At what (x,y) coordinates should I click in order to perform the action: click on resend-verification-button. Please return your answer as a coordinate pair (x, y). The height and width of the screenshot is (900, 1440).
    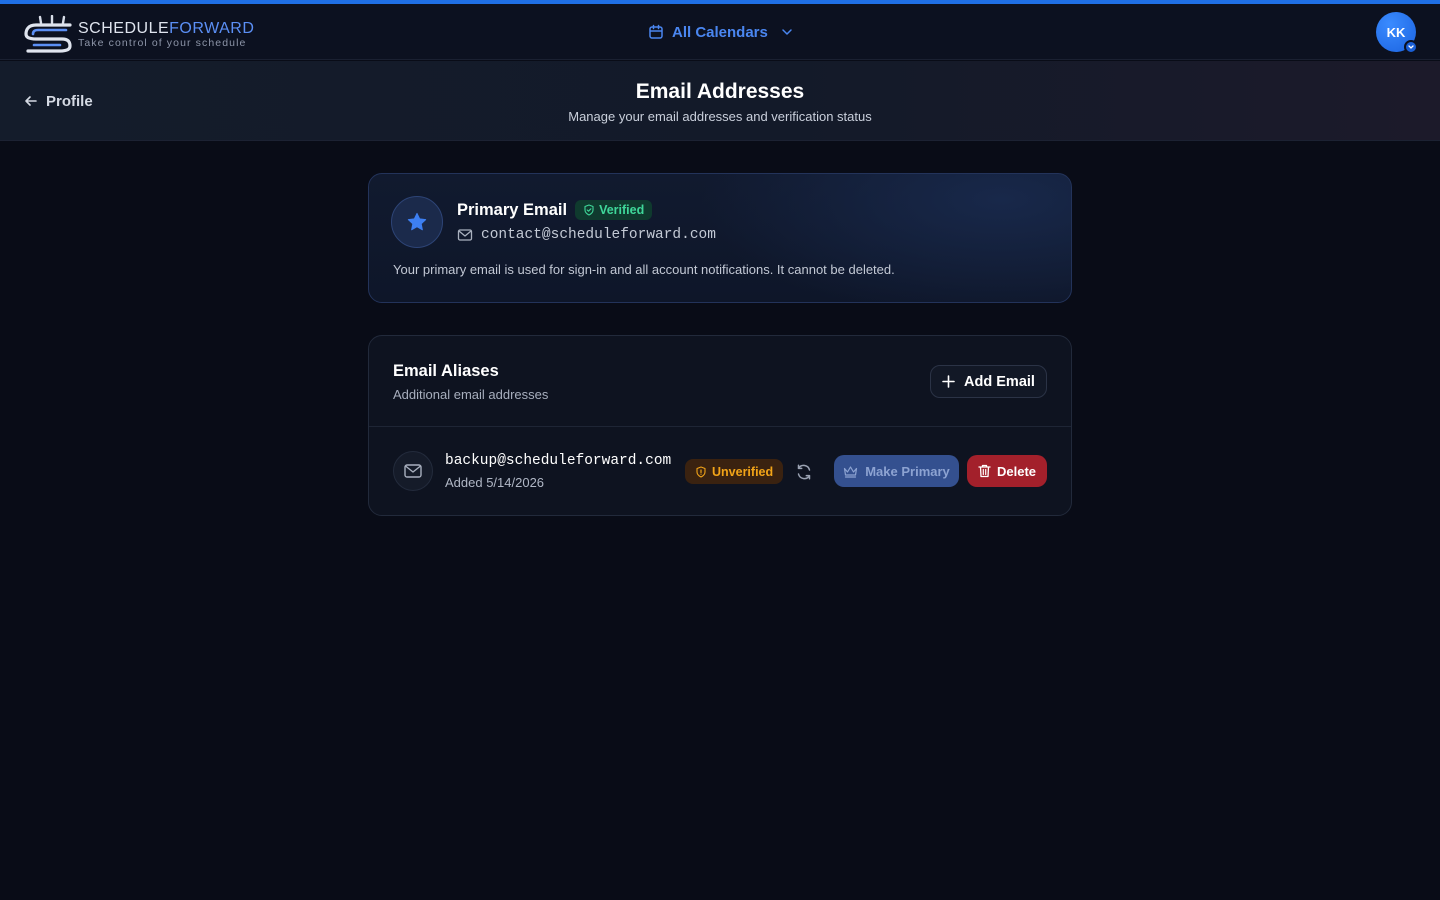
    Looking at the image, I should click on (804, 472).